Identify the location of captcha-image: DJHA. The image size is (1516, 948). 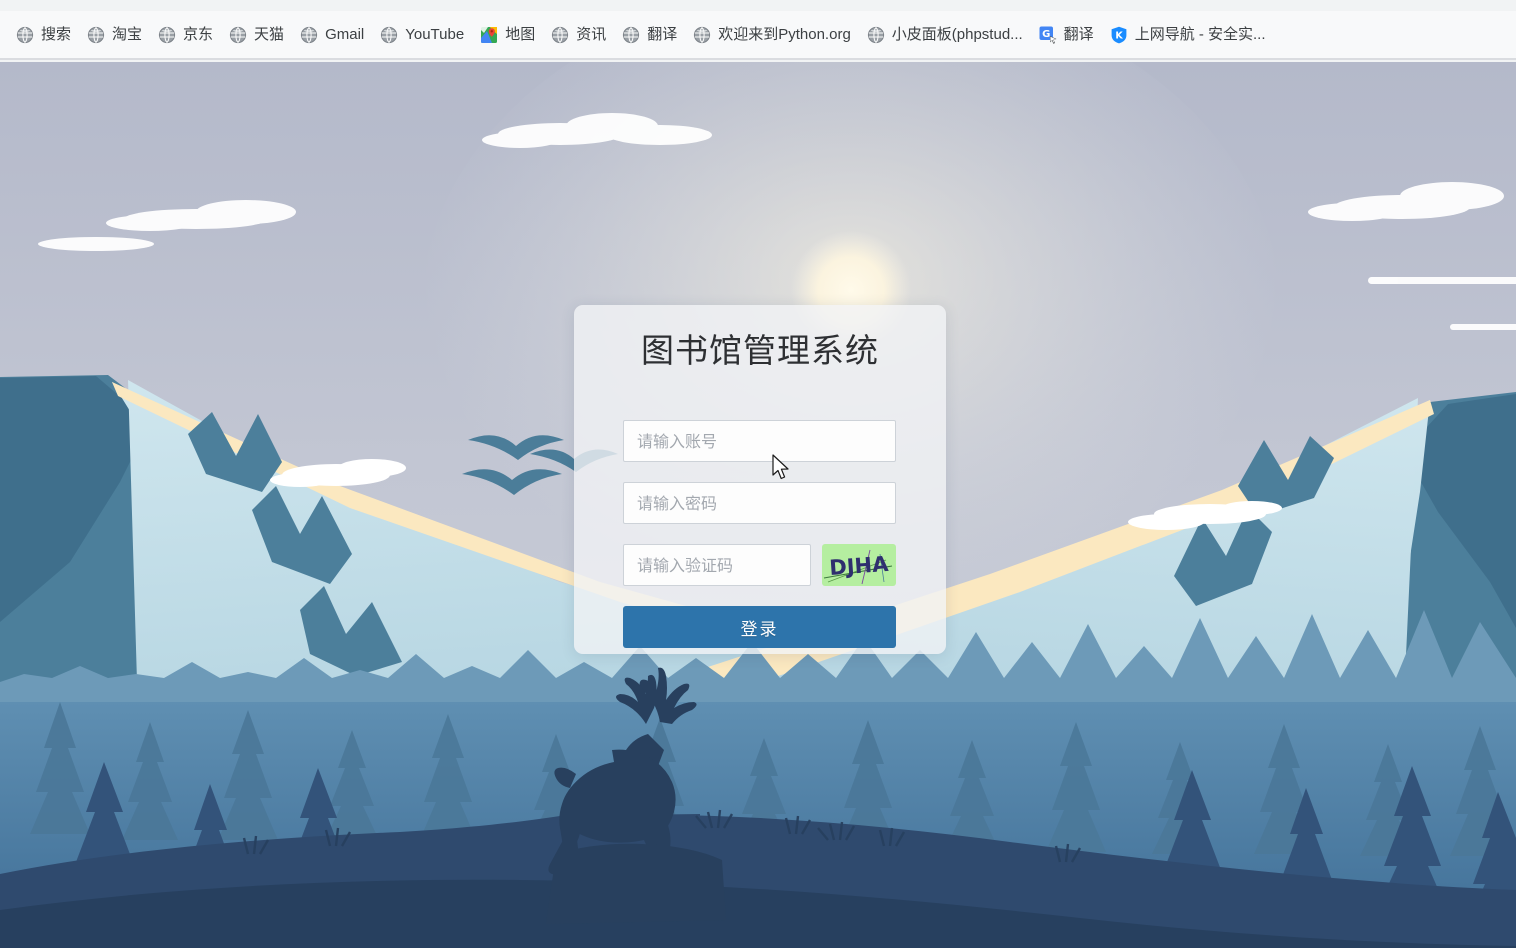
(859, 565).